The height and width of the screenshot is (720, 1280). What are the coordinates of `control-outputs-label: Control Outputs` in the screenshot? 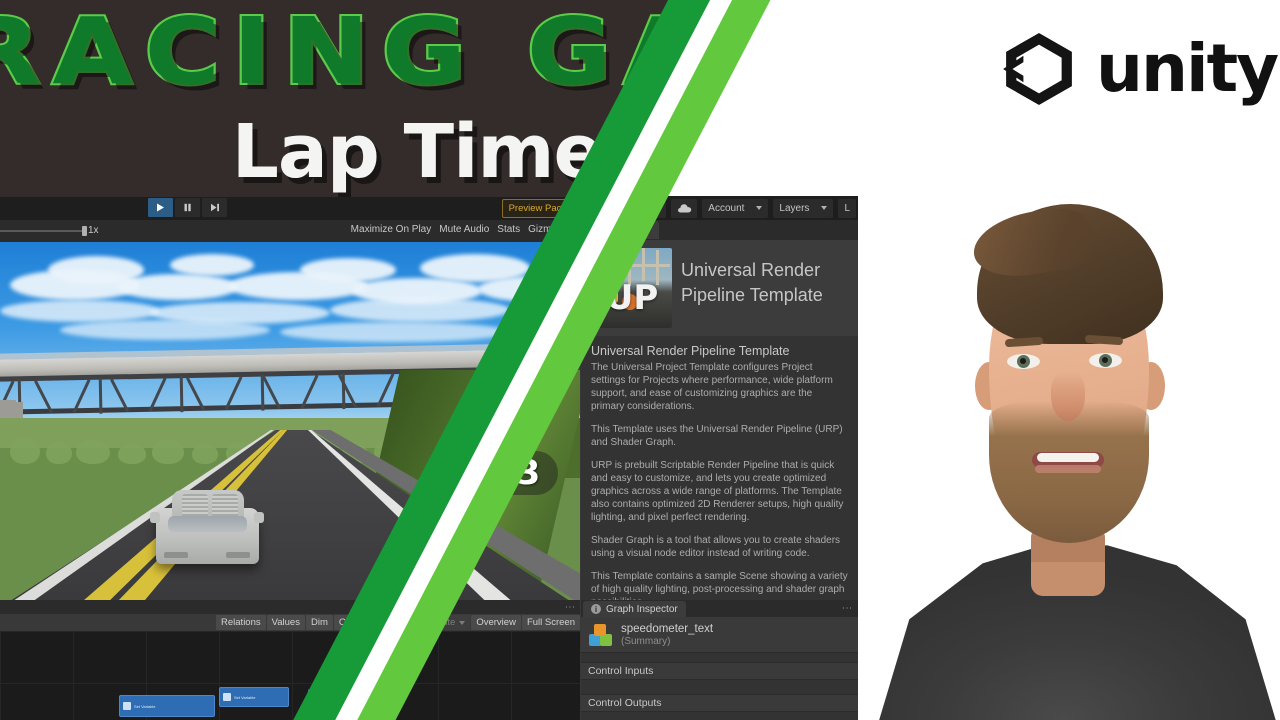 It's located at (625, 703).